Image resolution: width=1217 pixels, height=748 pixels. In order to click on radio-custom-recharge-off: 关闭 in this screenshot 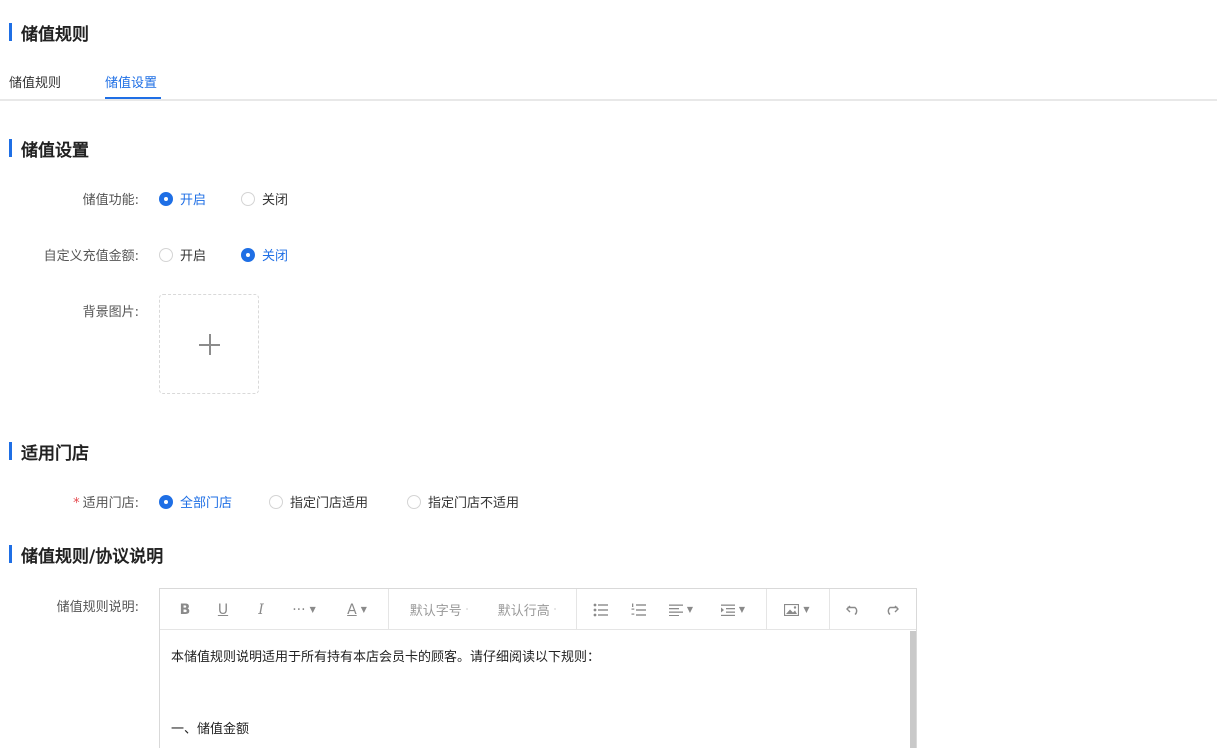, I will do `click(264, 254)`.